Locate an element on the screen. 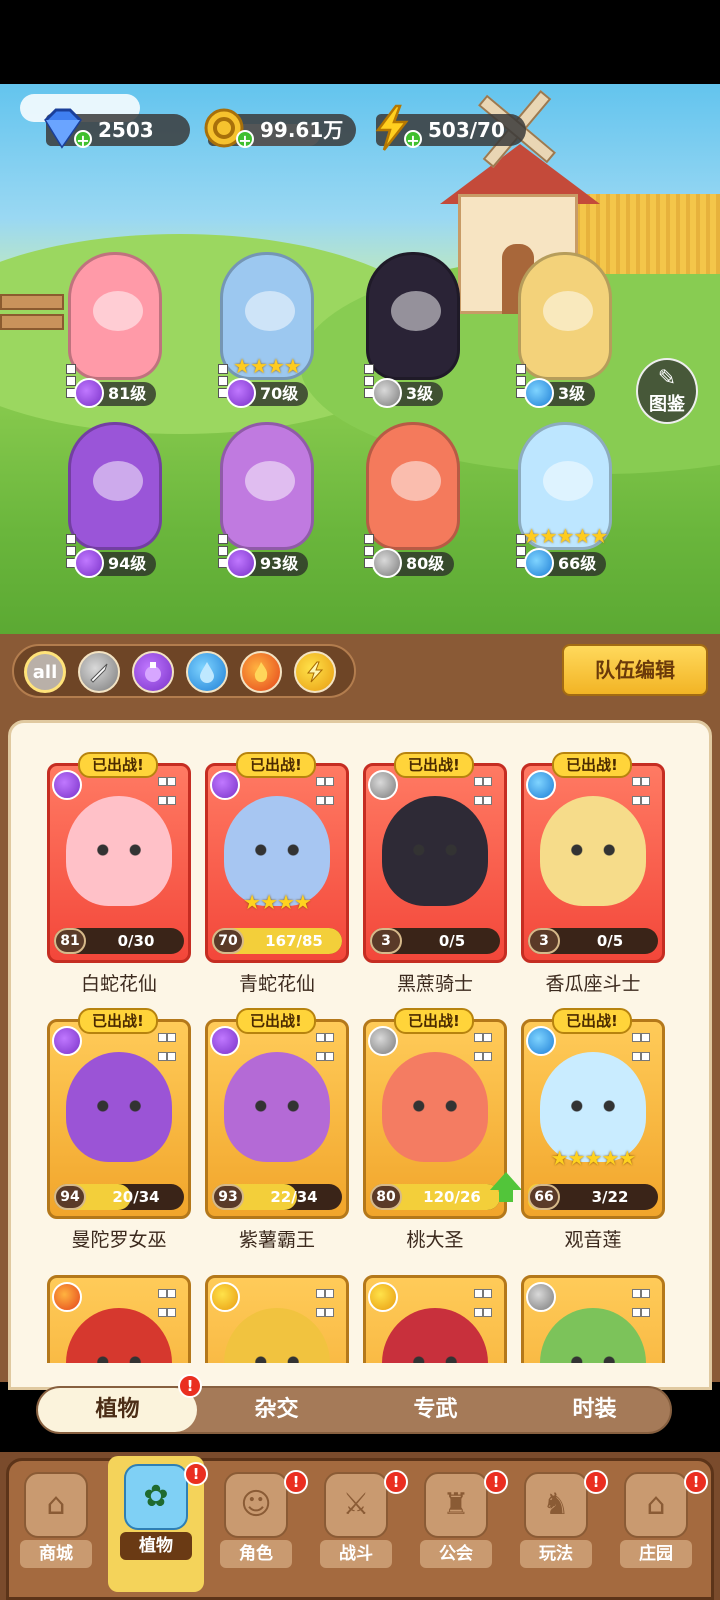 The image size is (720, 1600). add-coin-button: + is located at coordinates (245, 140).